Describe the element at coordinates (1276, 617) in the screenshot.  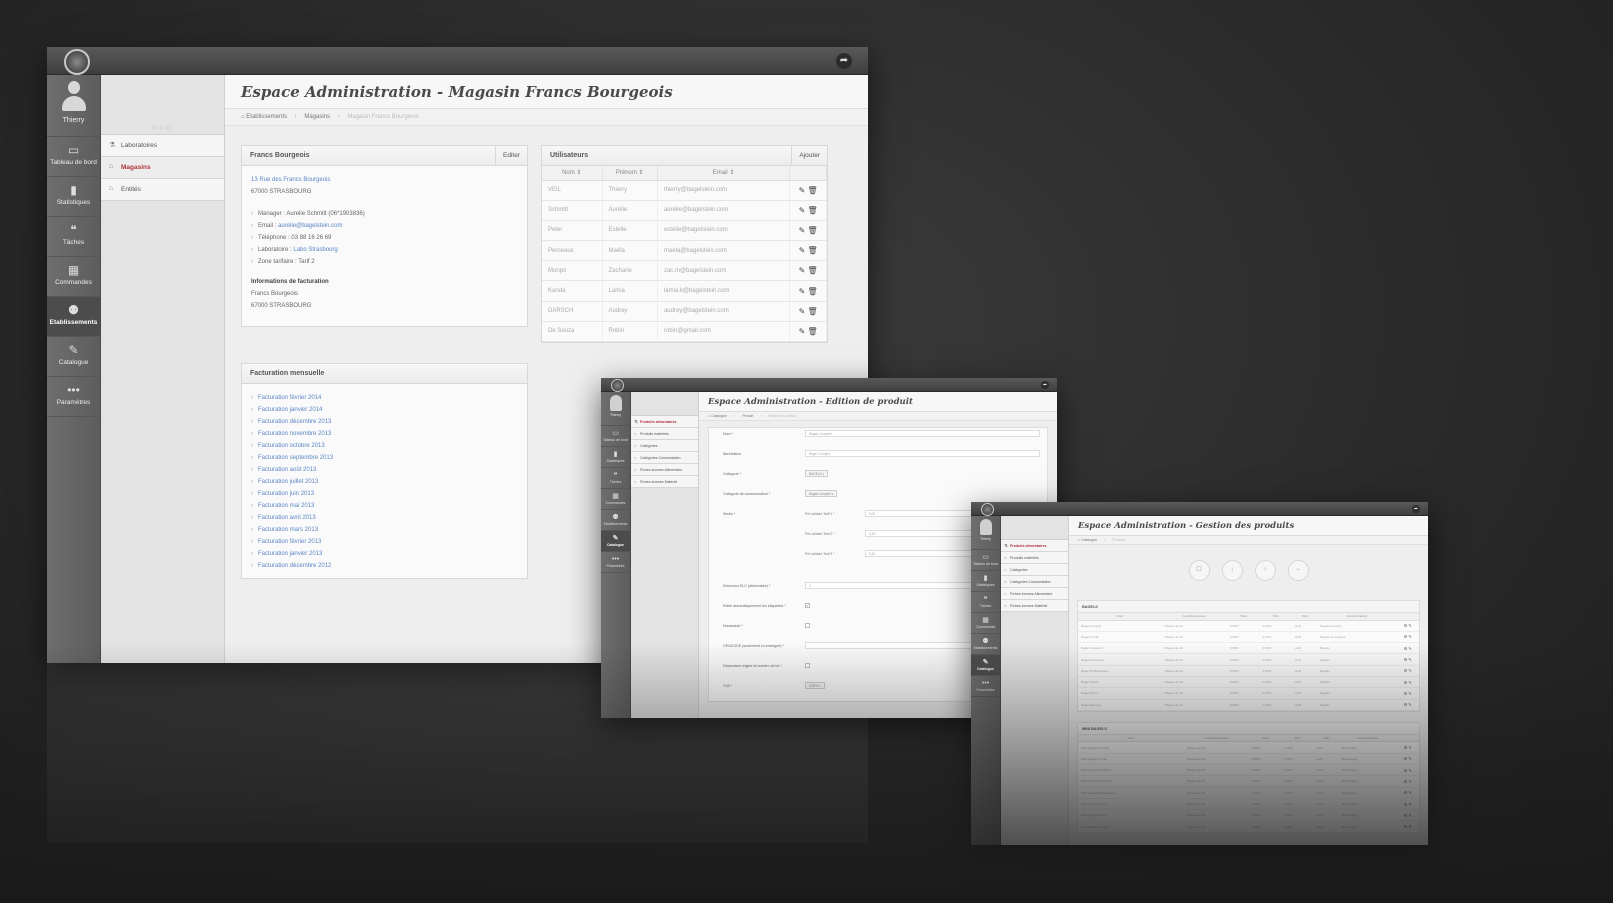
I see `column-header: Prix` at that location.